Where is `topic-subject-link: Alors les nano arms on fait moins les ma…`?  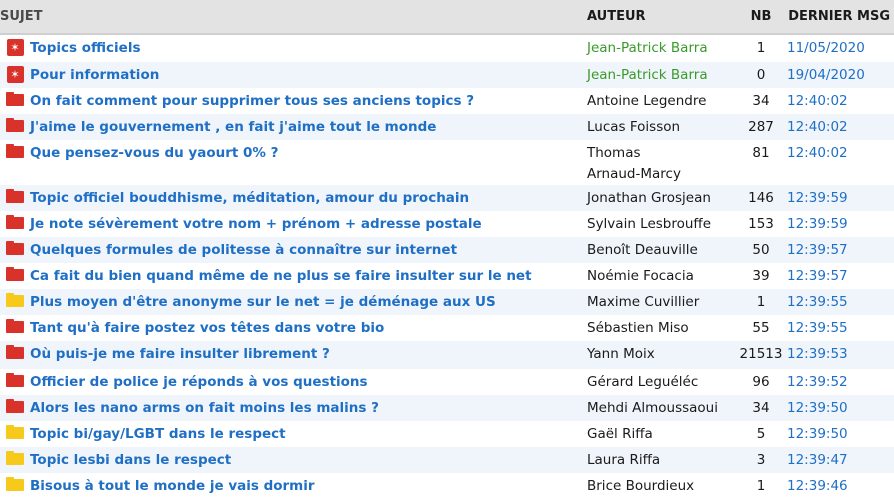
topic-subject-link: Alors les nano arms on fait moins les ma… is located at coordinates (308, 405).